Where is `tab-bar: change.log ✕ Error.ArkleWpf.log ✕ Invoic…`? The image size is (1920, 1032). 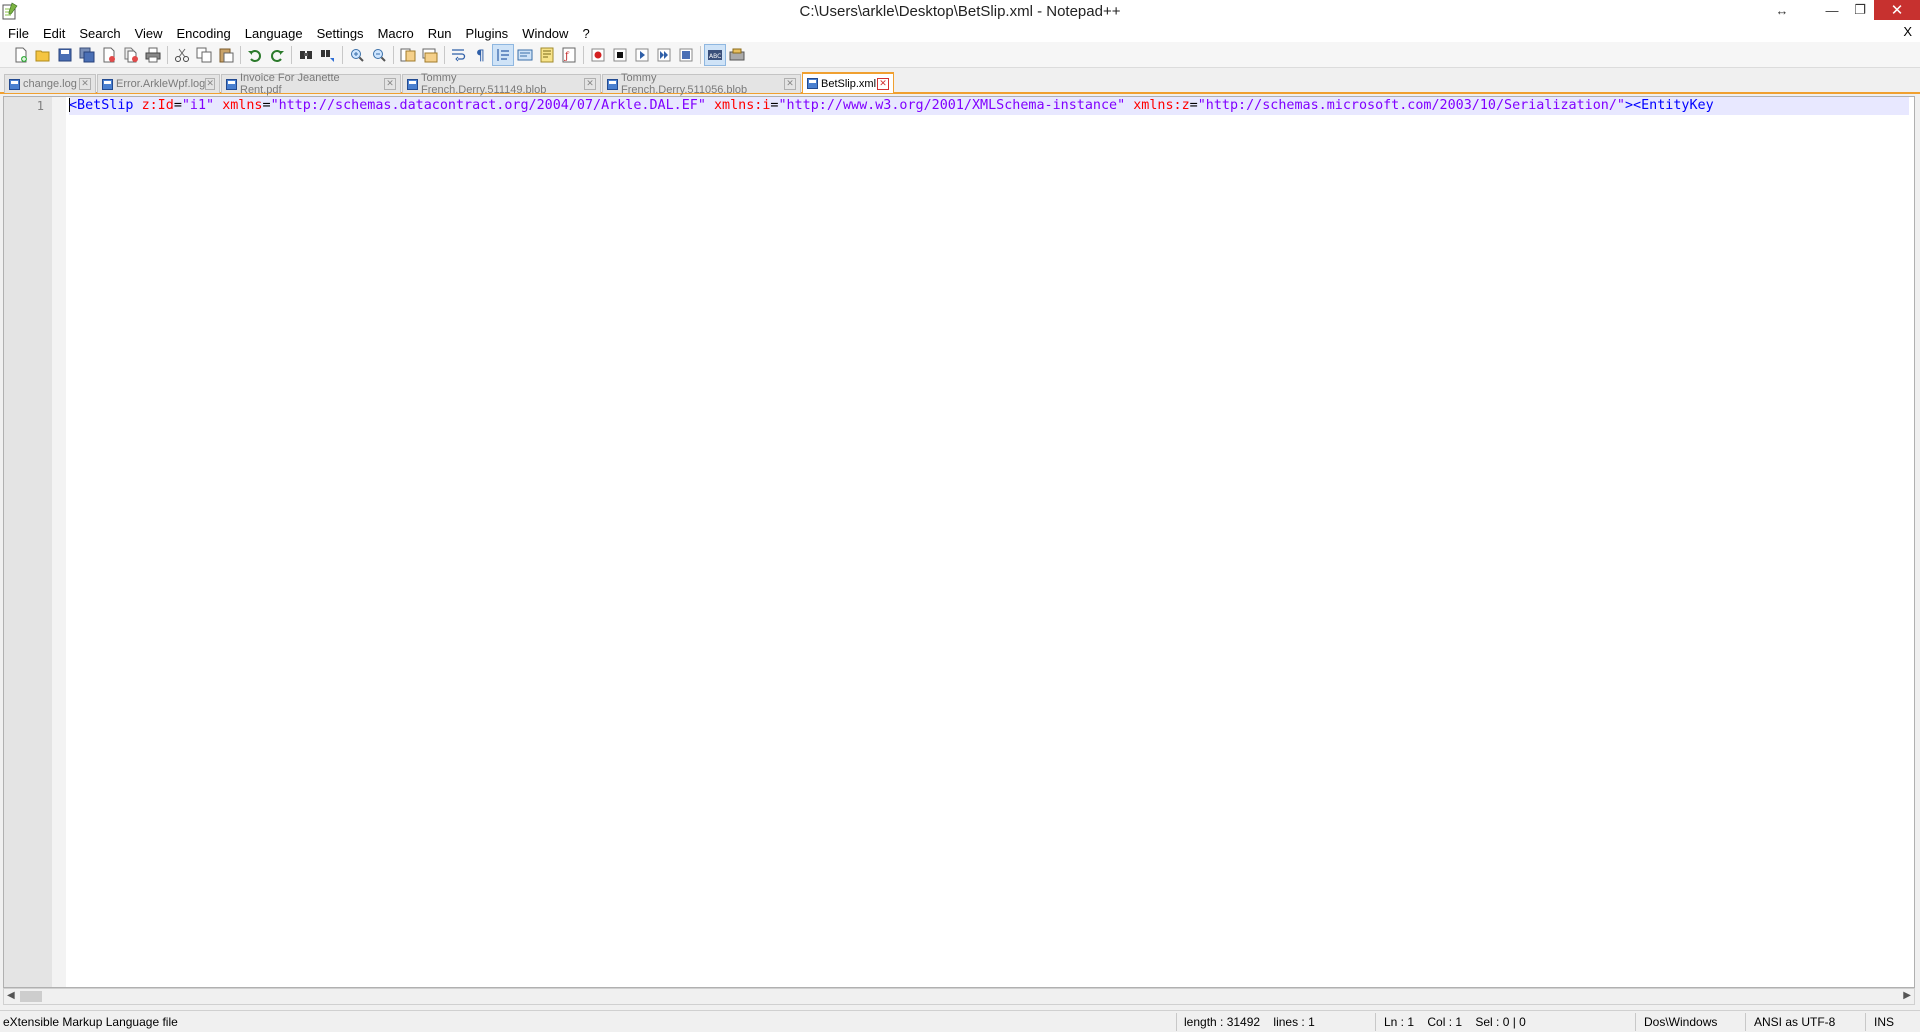
tab-bar: change.log ✕ Error.ArkleWpf.log ✕ Invoic… is located at coordinates (960, 84).